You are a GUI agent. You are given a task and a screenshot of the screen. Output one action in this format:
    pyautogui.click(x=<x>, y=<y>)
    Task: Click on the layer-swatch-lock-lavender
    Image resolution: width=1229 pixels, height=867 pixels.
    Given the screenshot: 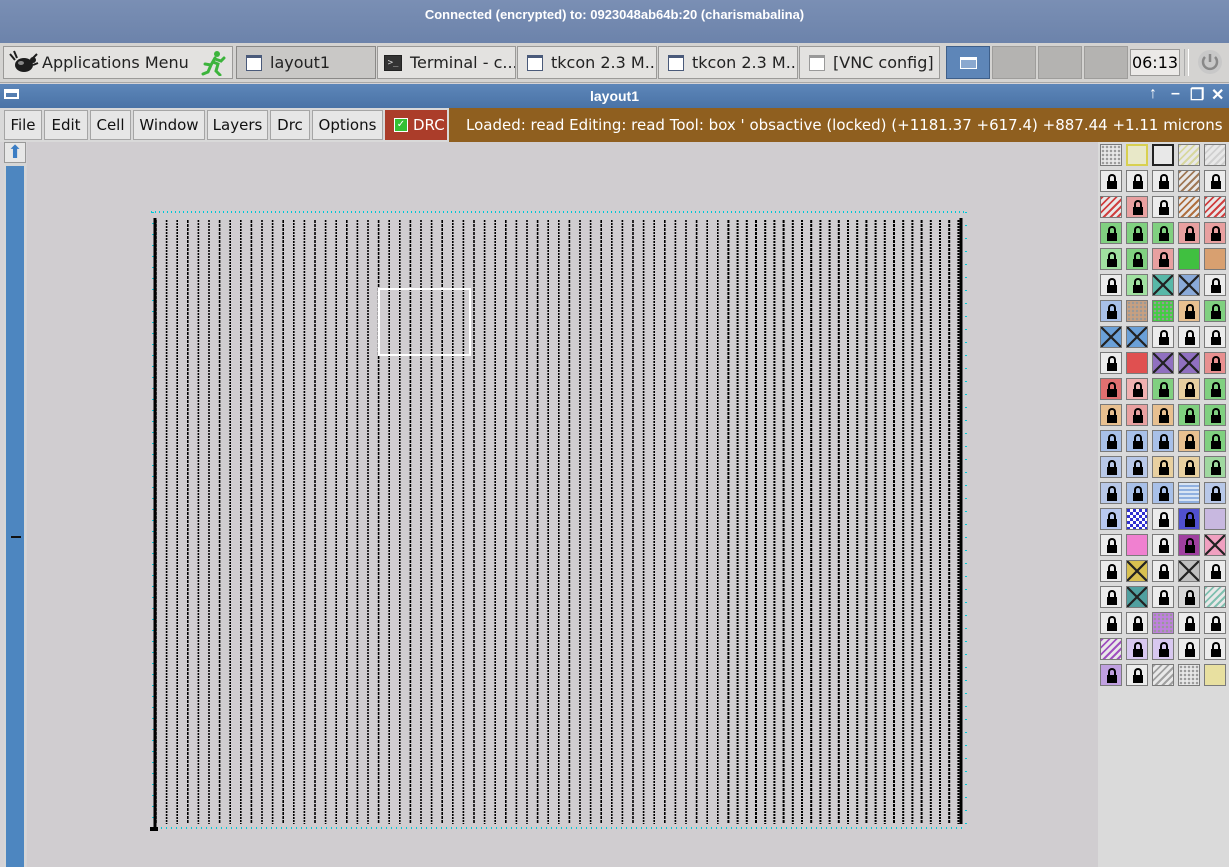 What is the action you would take?
    pyautogui.click(x=1163, y=649)
    